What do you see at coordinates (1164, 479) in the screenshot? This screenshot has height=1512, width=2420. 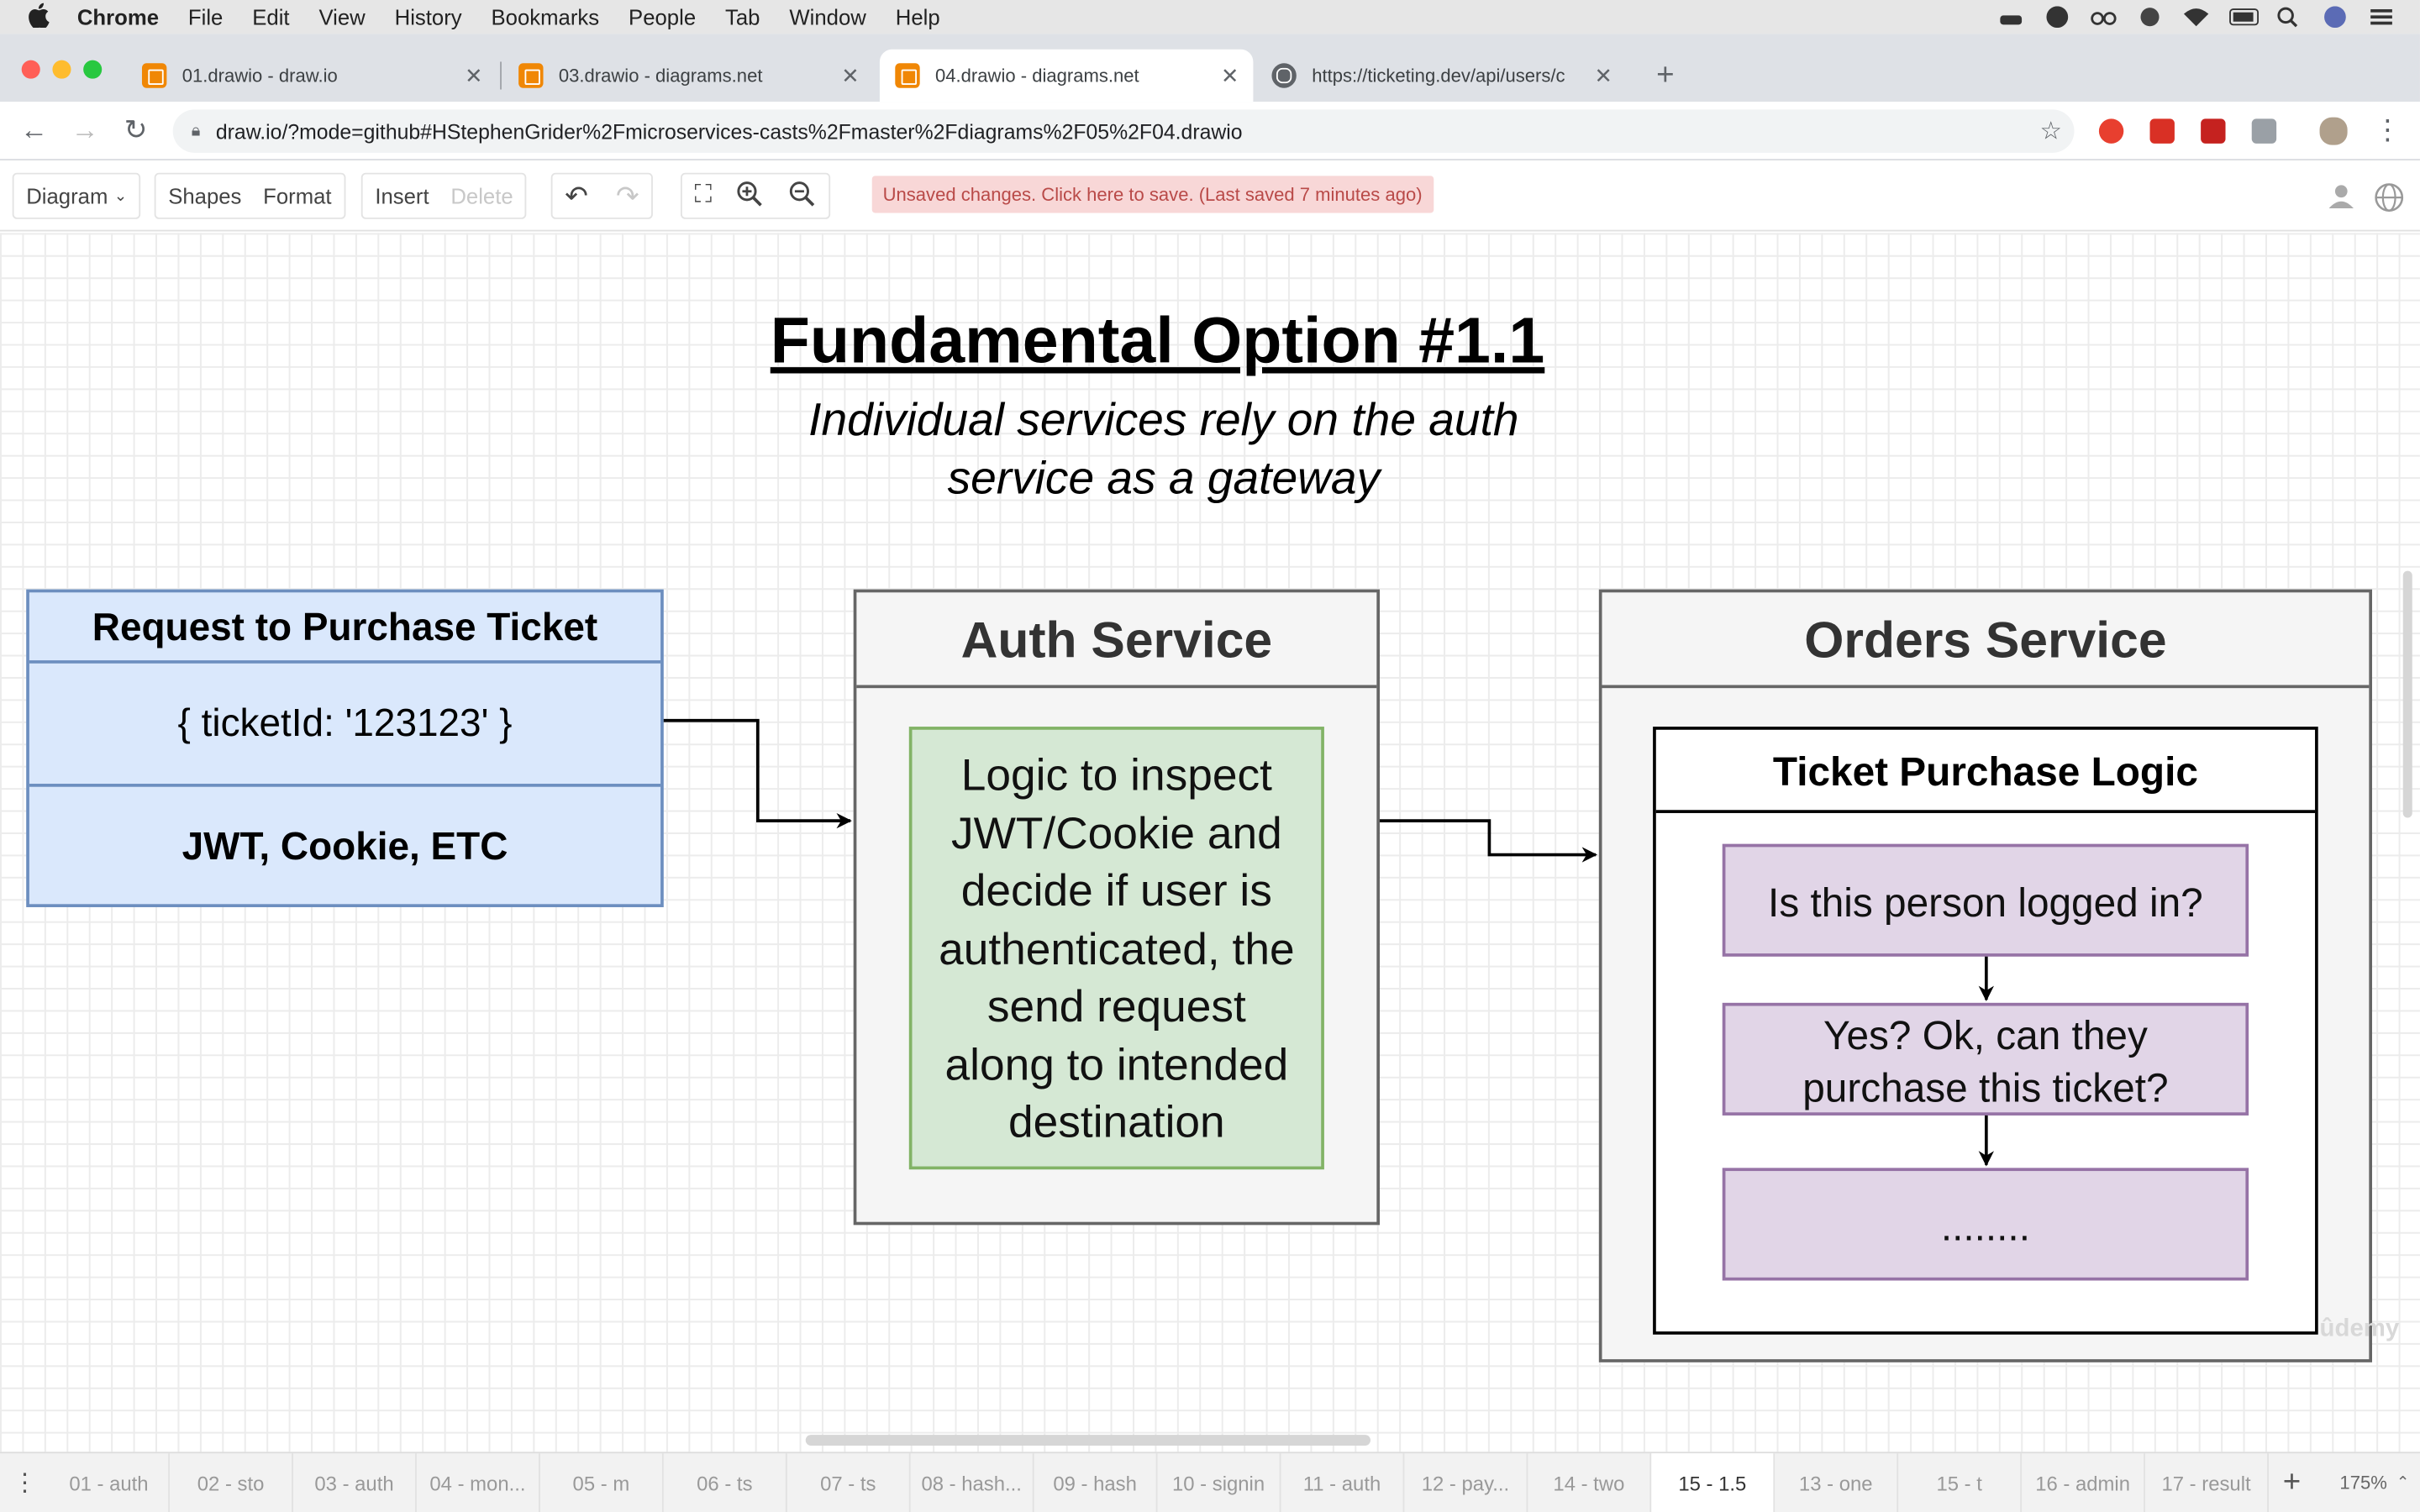 I see `subtitle-line: service as a gateway` at bounding box center [1164, 479].